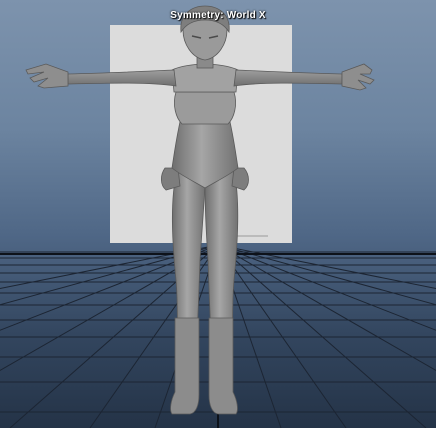 The height and width of the screenshot is (428, 436). Describe the element at coordinates (185, 366) in the screenshot. I see `left-boot` at that location.